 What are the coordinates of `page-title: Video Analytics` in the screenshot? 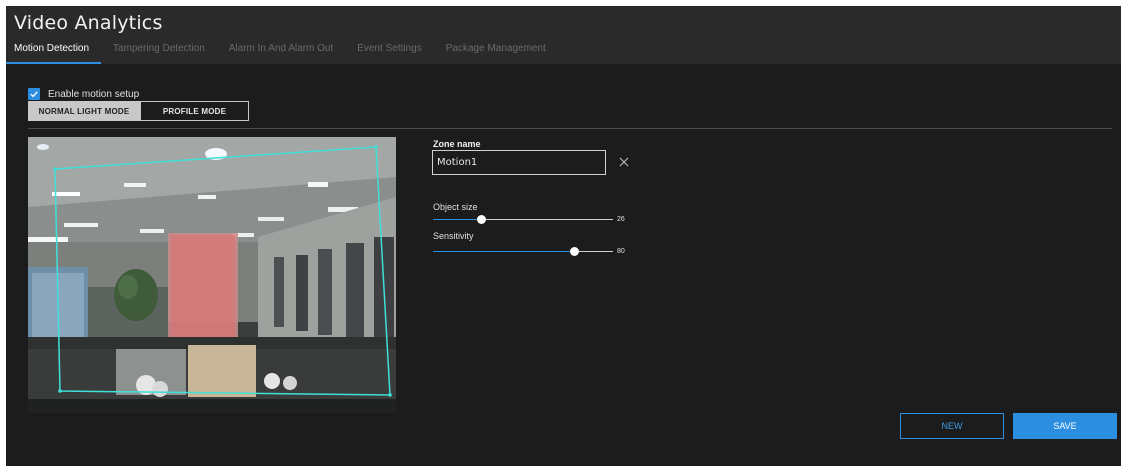 It's located at (88, 23).